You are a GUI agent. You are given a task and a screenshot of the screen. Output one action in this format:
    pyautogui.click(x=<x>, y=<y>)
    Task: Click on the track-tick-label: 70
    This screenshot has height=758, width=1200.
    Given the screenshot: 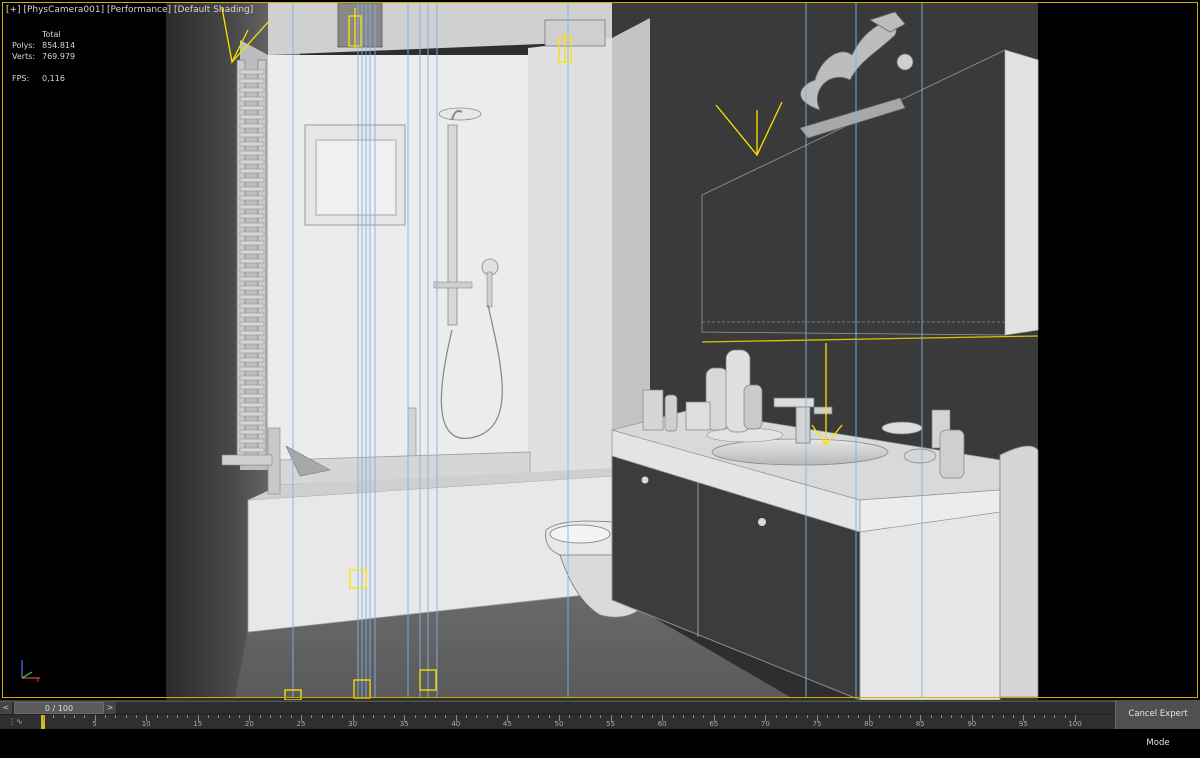 What is the action you would take?
    pyautogui.click(x=765, y=724)
    